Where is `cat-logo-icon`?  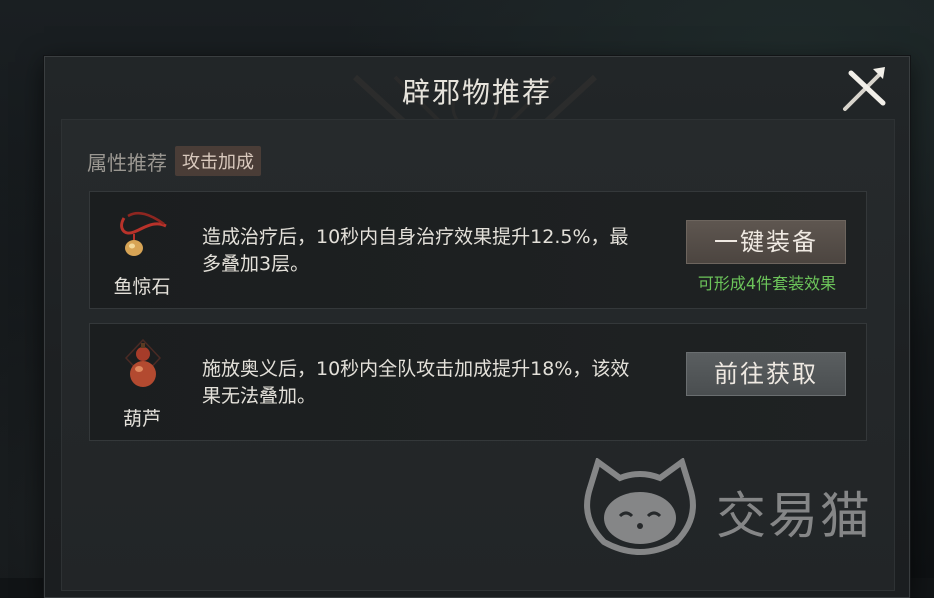
cat-logo-icon is located at coordinates (640, 506).